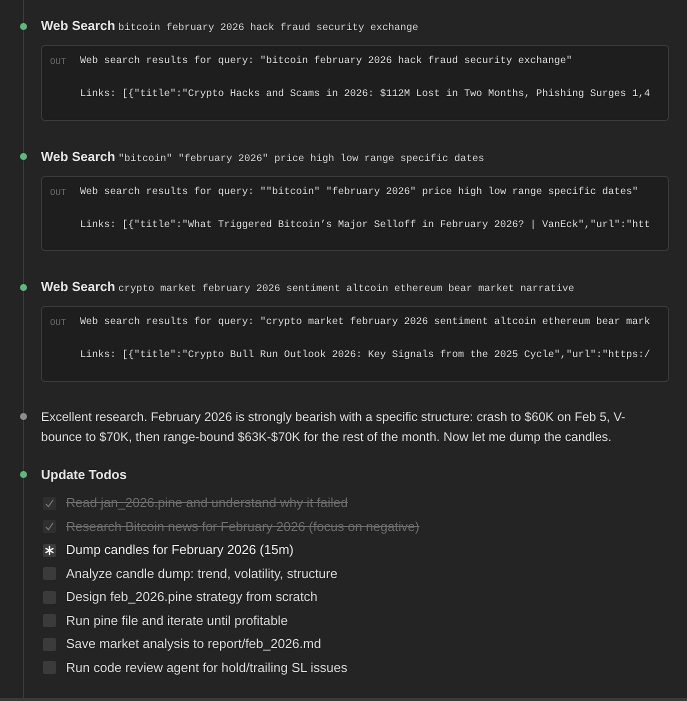 This screenshot has width=687, height=701. Describe the element at coordinates (84, 475) in the screenshot. I see `todos-title: Update Todos` at that location.